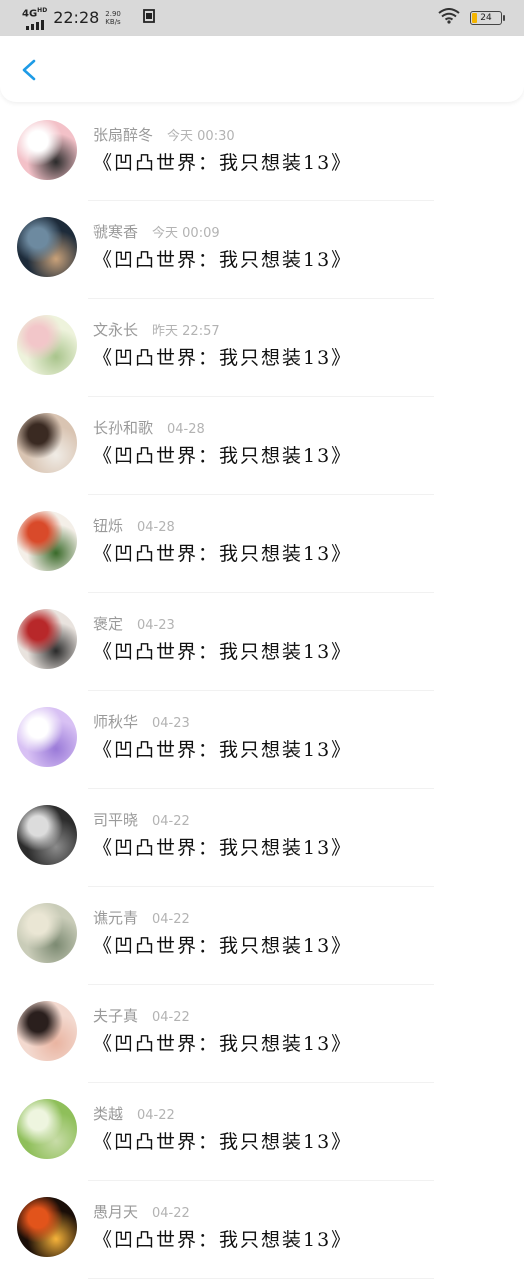 The width and height of the screenshot is (524, 1280). What do you see at coordinates (449, 18) in the screenshot?
I see `wifi-icon` at bounding box center [449, 18].